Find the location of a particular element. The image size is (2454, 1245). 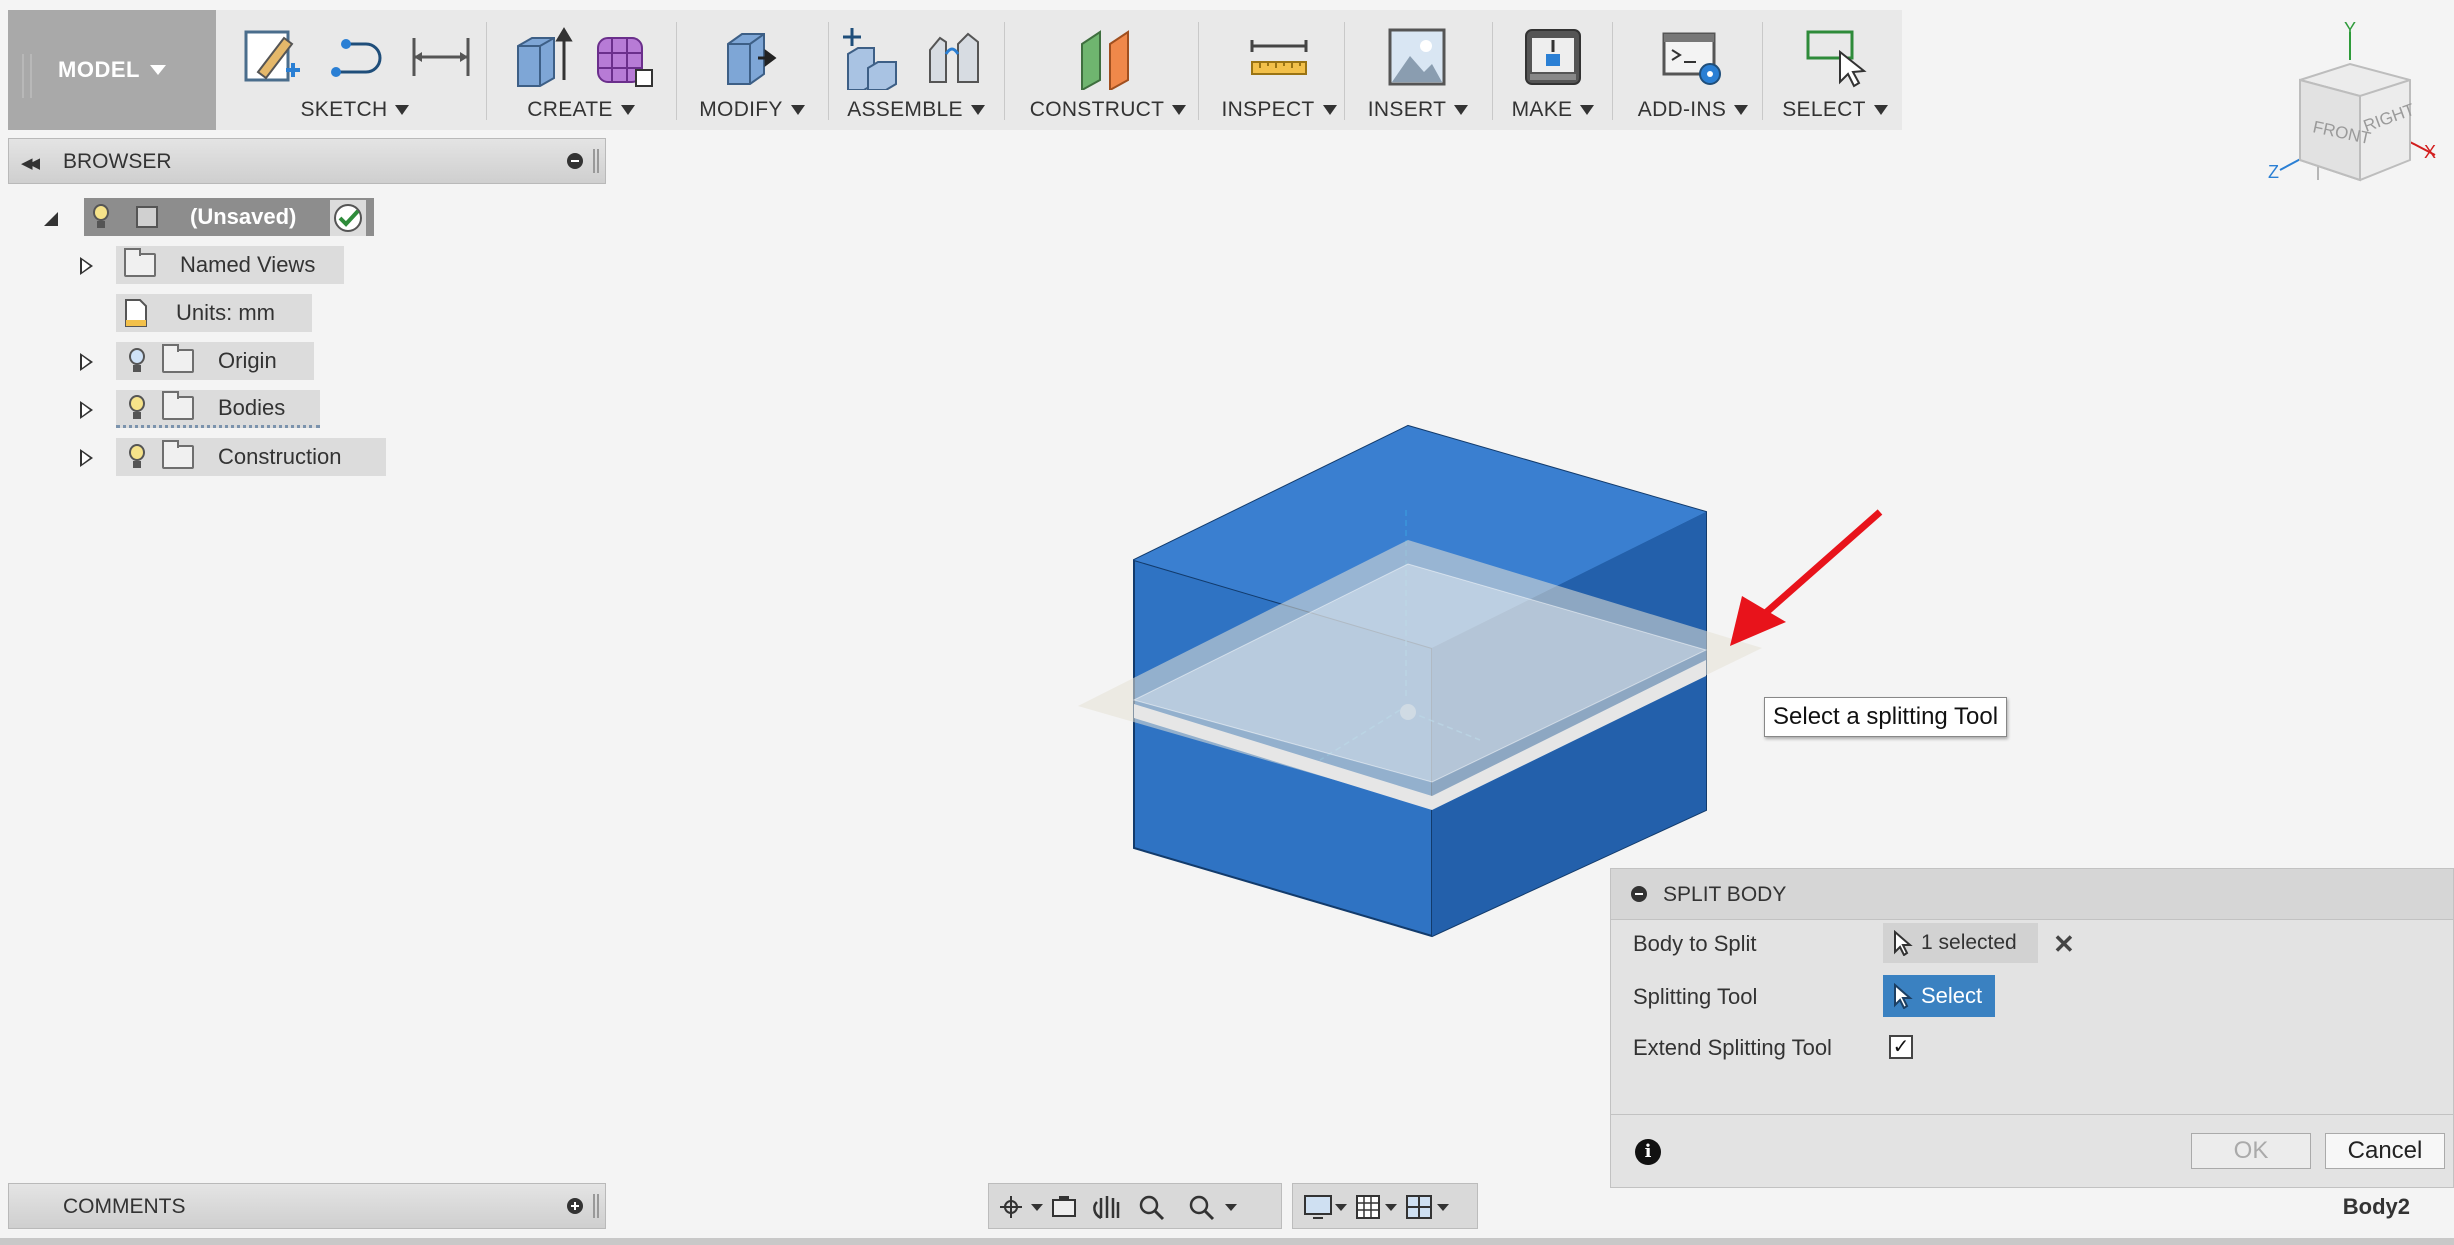

tree-item-label: Named Views is located at coordinates (248, 264).